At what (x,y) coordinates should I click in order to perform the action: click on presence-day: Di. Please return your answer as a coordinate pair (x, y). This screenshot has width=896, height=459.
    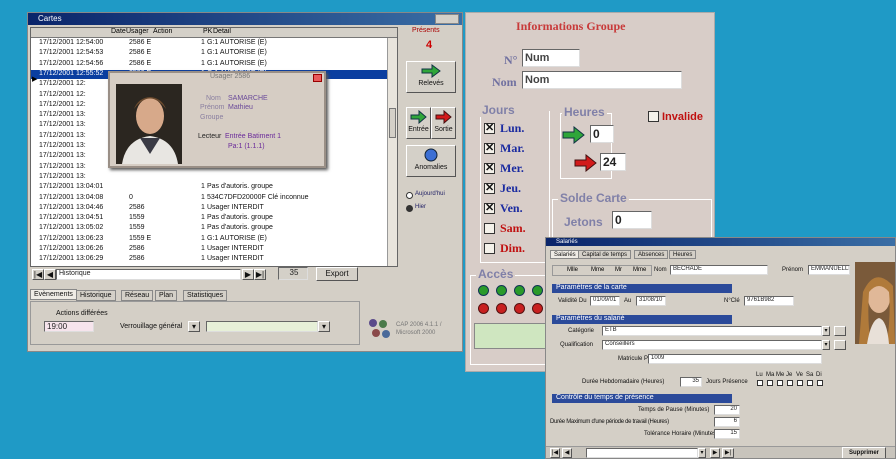
    Looking at the image, I should click on (819, 375).